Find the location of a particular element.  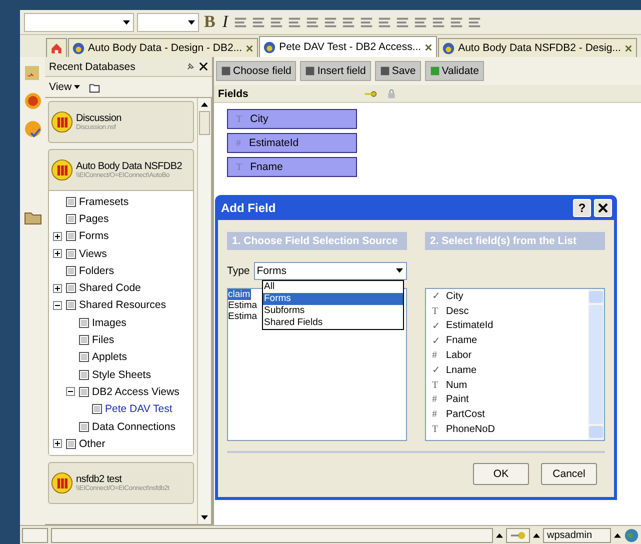

home-tab is located at coordinates (56, 47).